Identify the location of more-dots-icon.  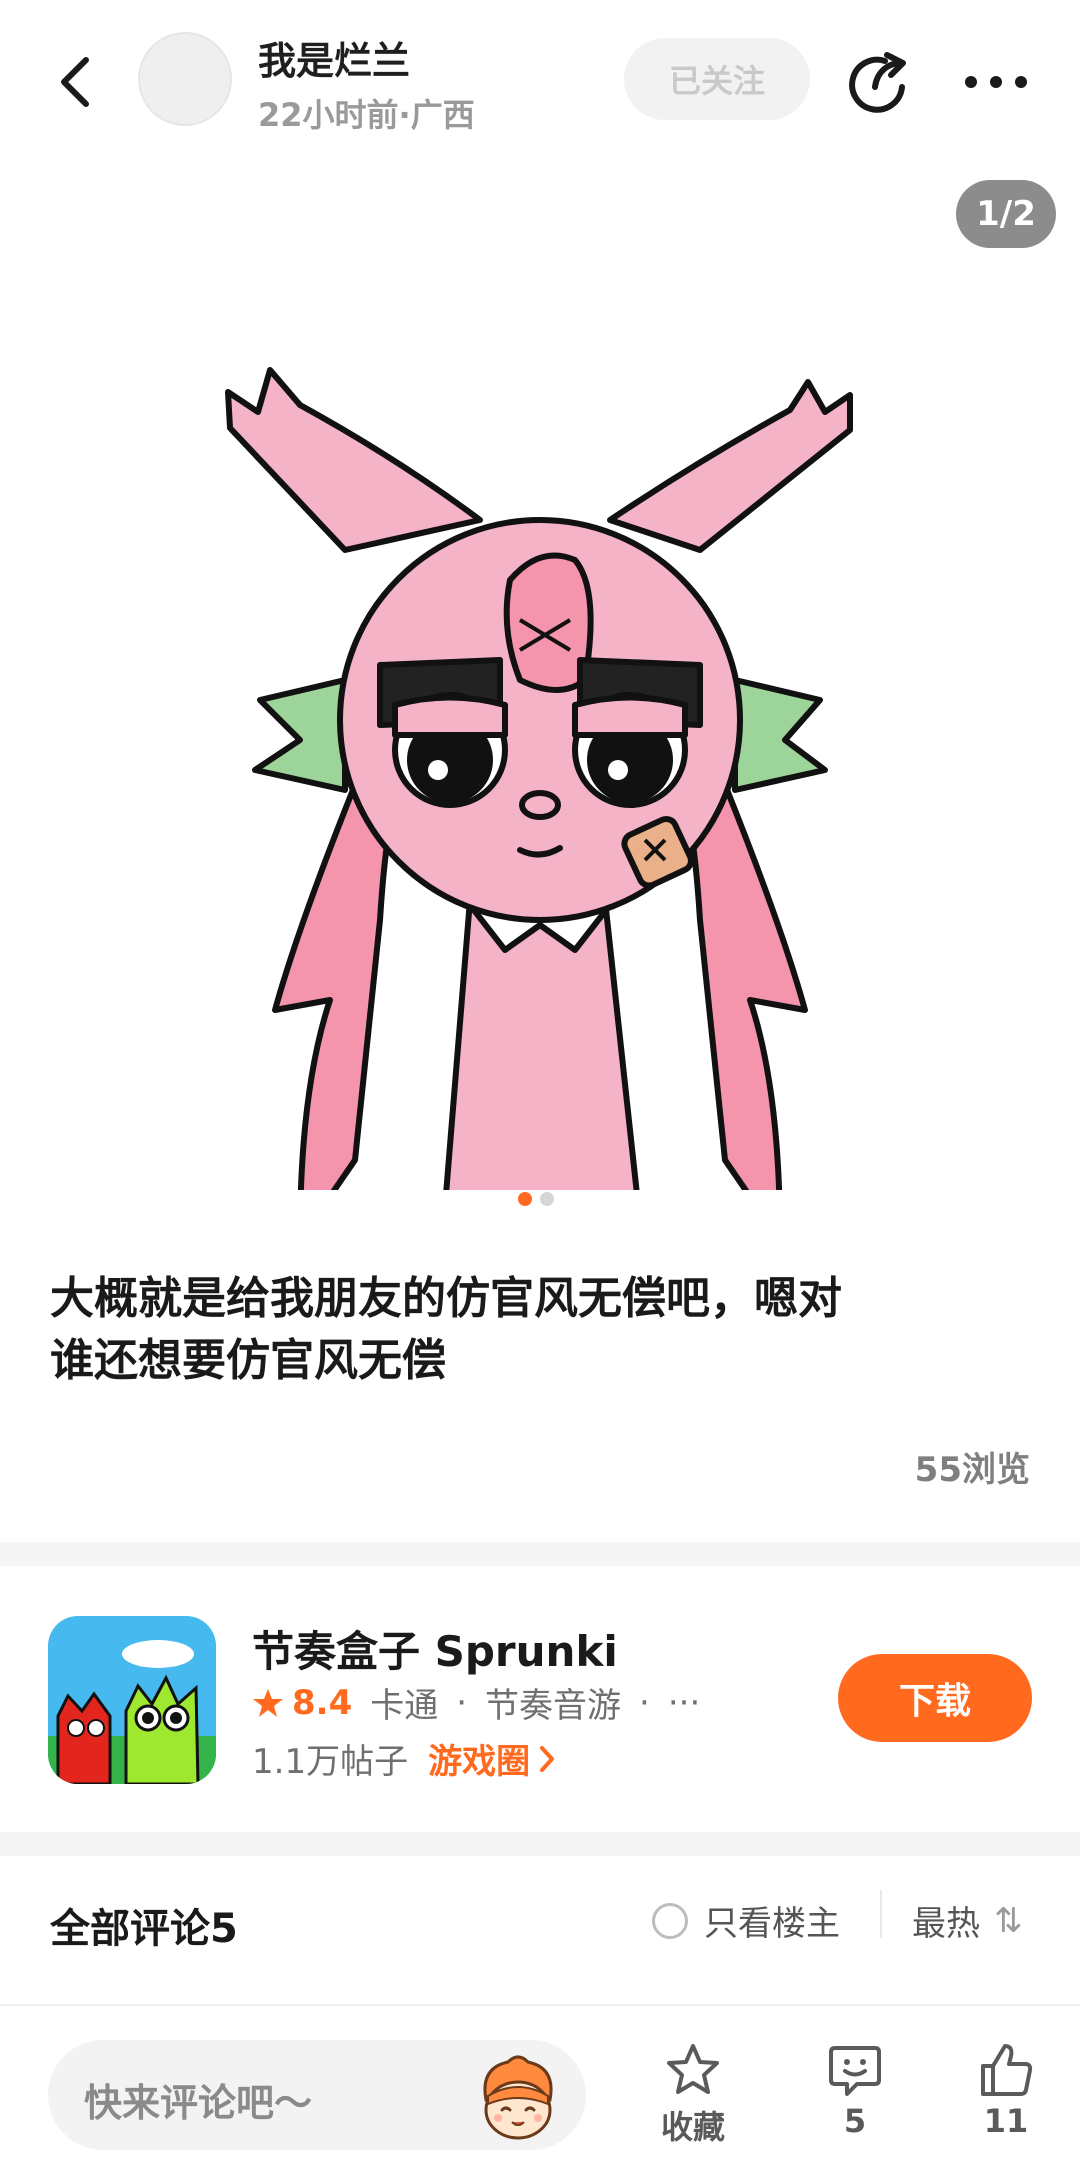
(996, 82).